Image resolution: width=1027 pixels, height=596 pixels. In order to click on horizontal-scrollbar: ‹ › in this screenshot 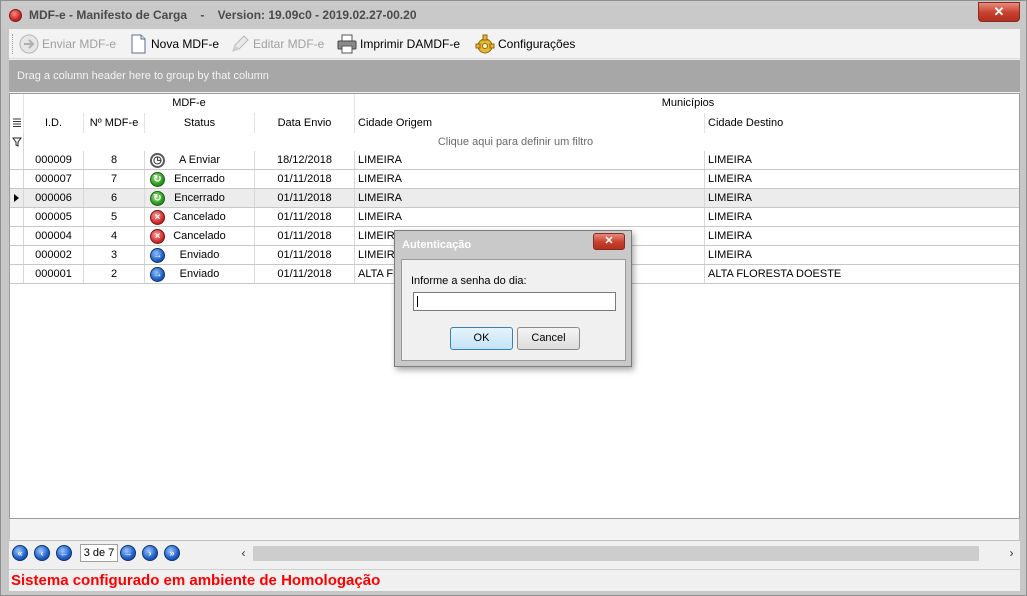, I will do `click(627, 553)`.